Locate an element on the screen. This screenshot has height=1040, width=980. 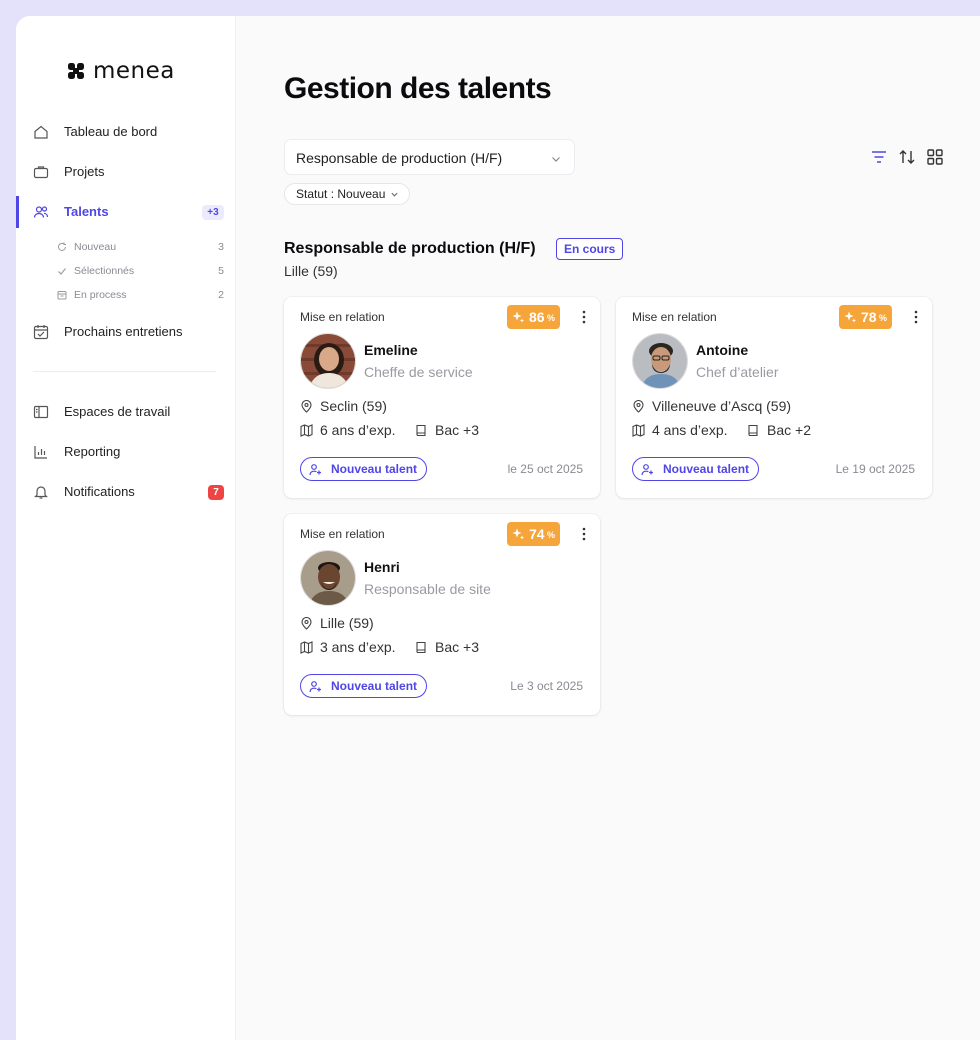
sidebar-subitem-selectionnes: Sélectionnés 5 is located at coordinates (126, 272).